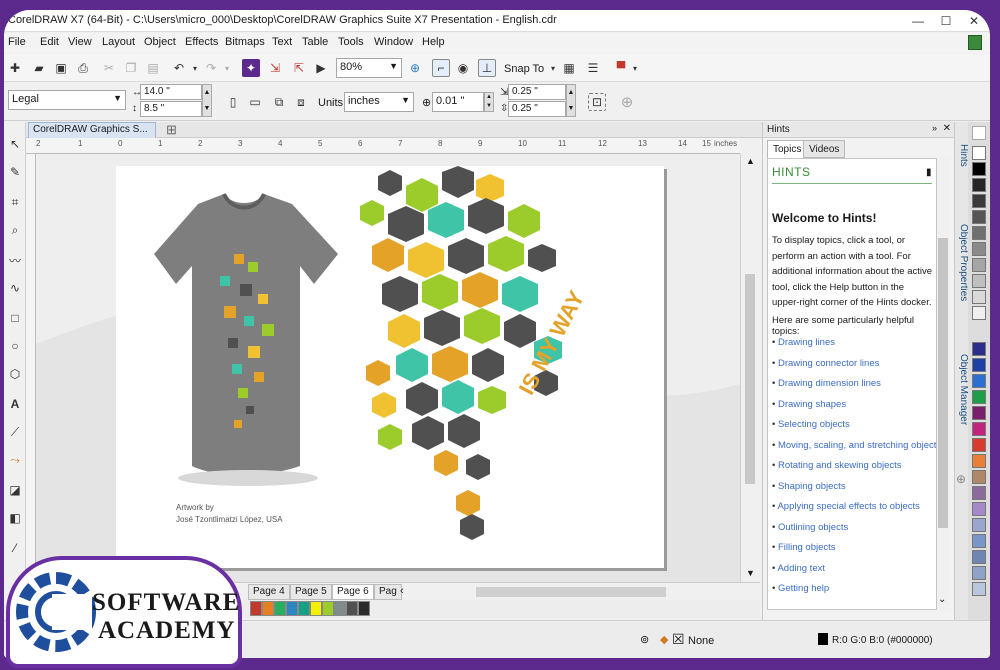  I want to click on scroll-up-icon: ▲, so click(750, 161).